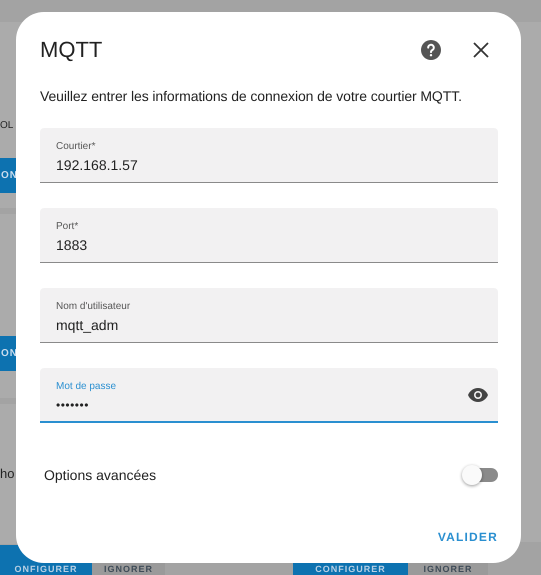 The height and width of the screenshot is (575, 541). Describe the element at coordinates (480, 475) in the screenshot. I see `toggle-switch` at that location.